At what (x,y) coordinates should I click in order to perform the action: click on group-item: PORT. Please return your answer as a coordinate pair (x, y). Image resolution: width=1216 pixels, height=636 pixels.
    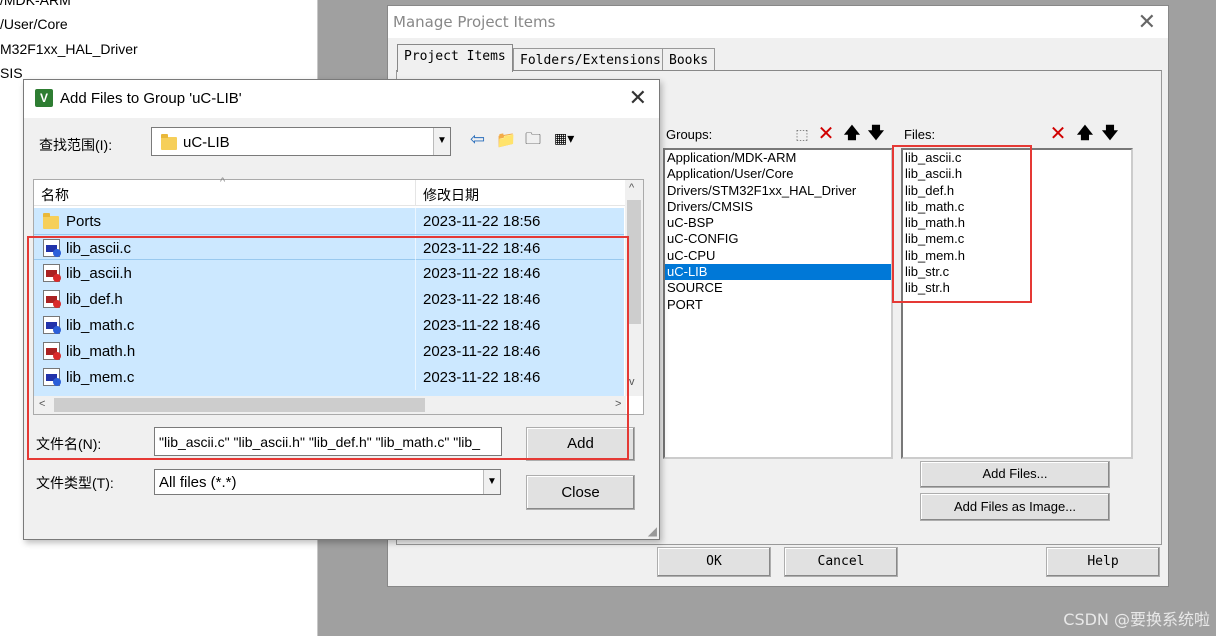
    Looking at the image, I should click on (778, 305).